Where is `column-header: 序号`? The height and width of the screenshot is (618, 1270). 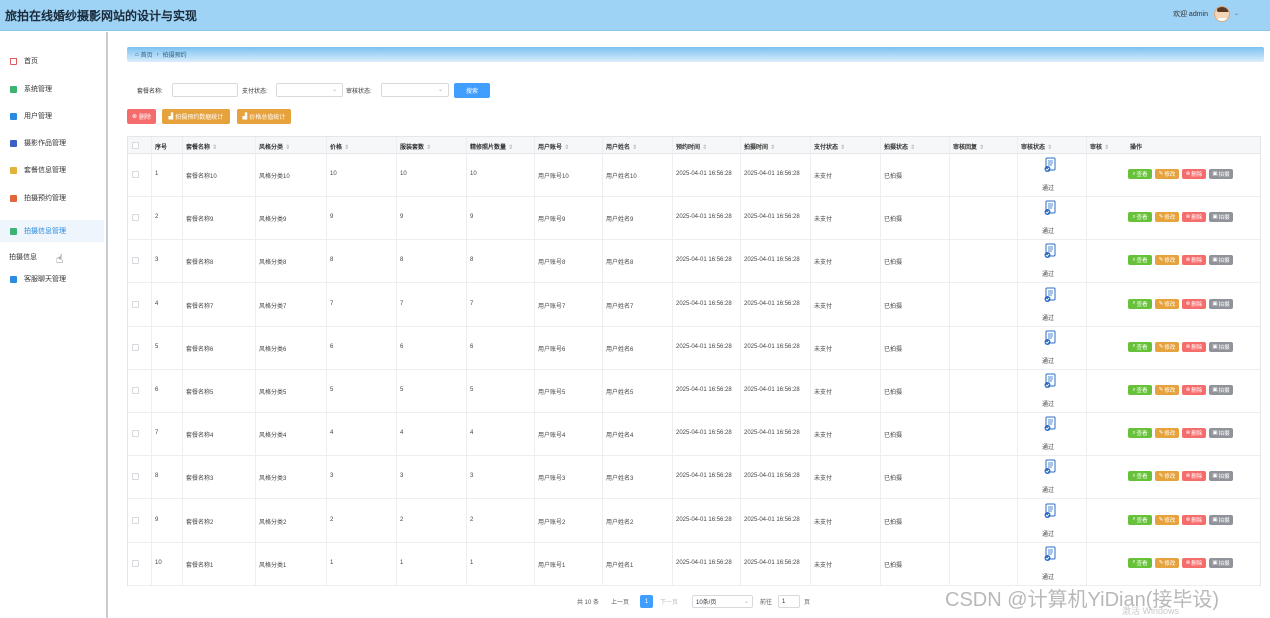
column-header: 序号 is located at coordinates (161, 146).